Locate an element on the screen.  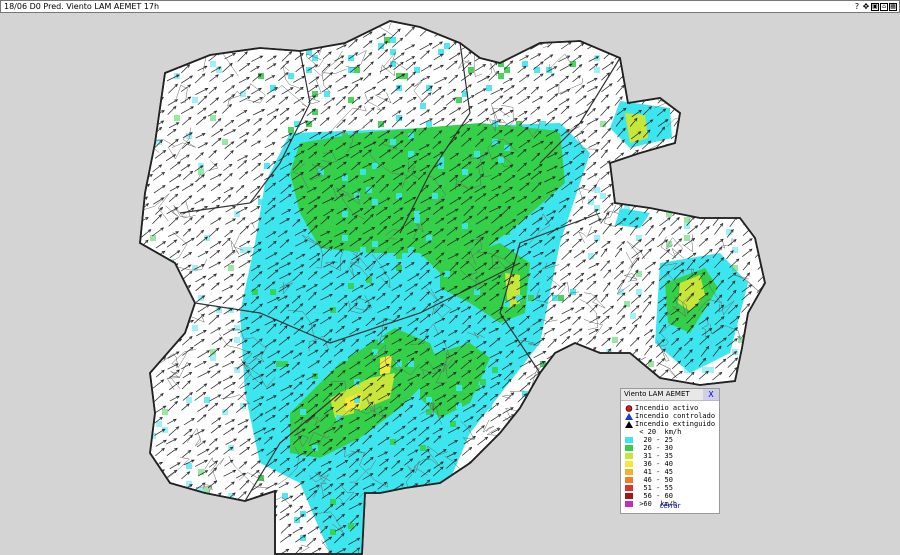
municipal-boundary is located at coordinates (449, 516).